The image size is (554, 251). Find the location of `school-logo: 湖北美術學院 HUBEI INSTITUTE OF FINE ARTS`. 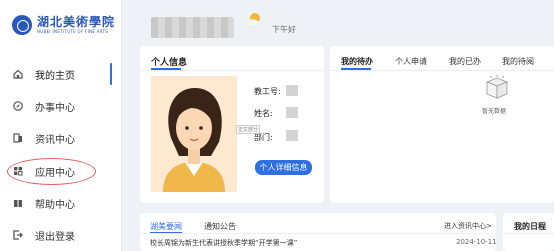

school-logo: 湖北美術學院 HUBEI INSTITUTE OF FINE ARTS is located at coordinates (63, 25).